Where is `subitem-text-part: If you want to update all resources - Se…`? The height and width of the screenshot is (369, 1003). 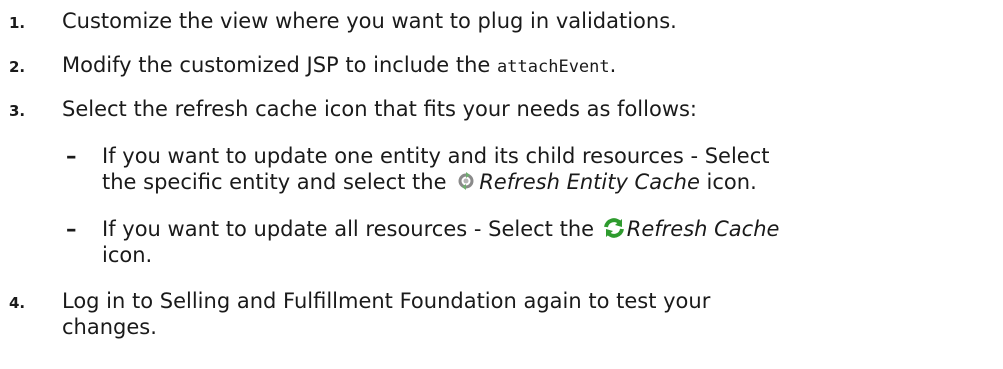 subitem-text-part: If you want to update all resources - Se… is located at coordinates (351, 229).